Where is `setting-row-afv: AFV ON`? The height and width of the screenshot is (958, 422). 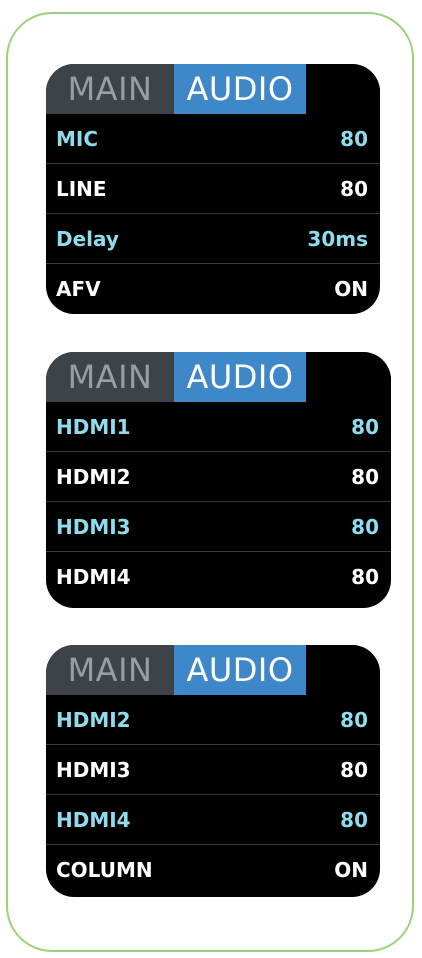 setting-row-afv: AFV ON is located at coordinates (213, 289).